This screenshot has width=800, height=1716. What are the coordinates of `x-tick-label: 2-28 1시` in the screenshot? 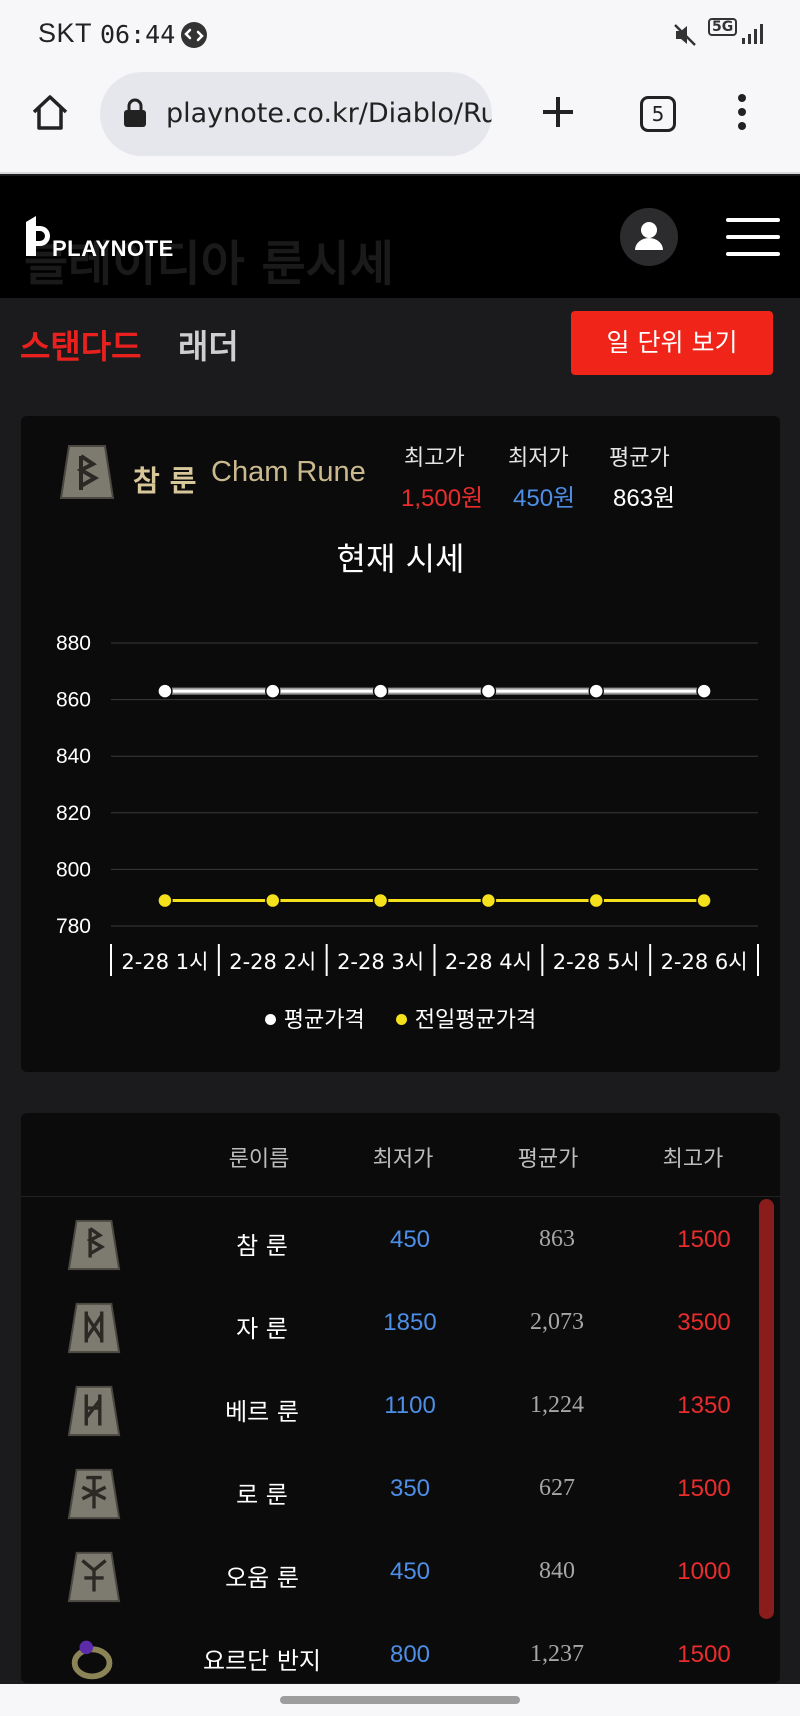 It's located at (164, 962).